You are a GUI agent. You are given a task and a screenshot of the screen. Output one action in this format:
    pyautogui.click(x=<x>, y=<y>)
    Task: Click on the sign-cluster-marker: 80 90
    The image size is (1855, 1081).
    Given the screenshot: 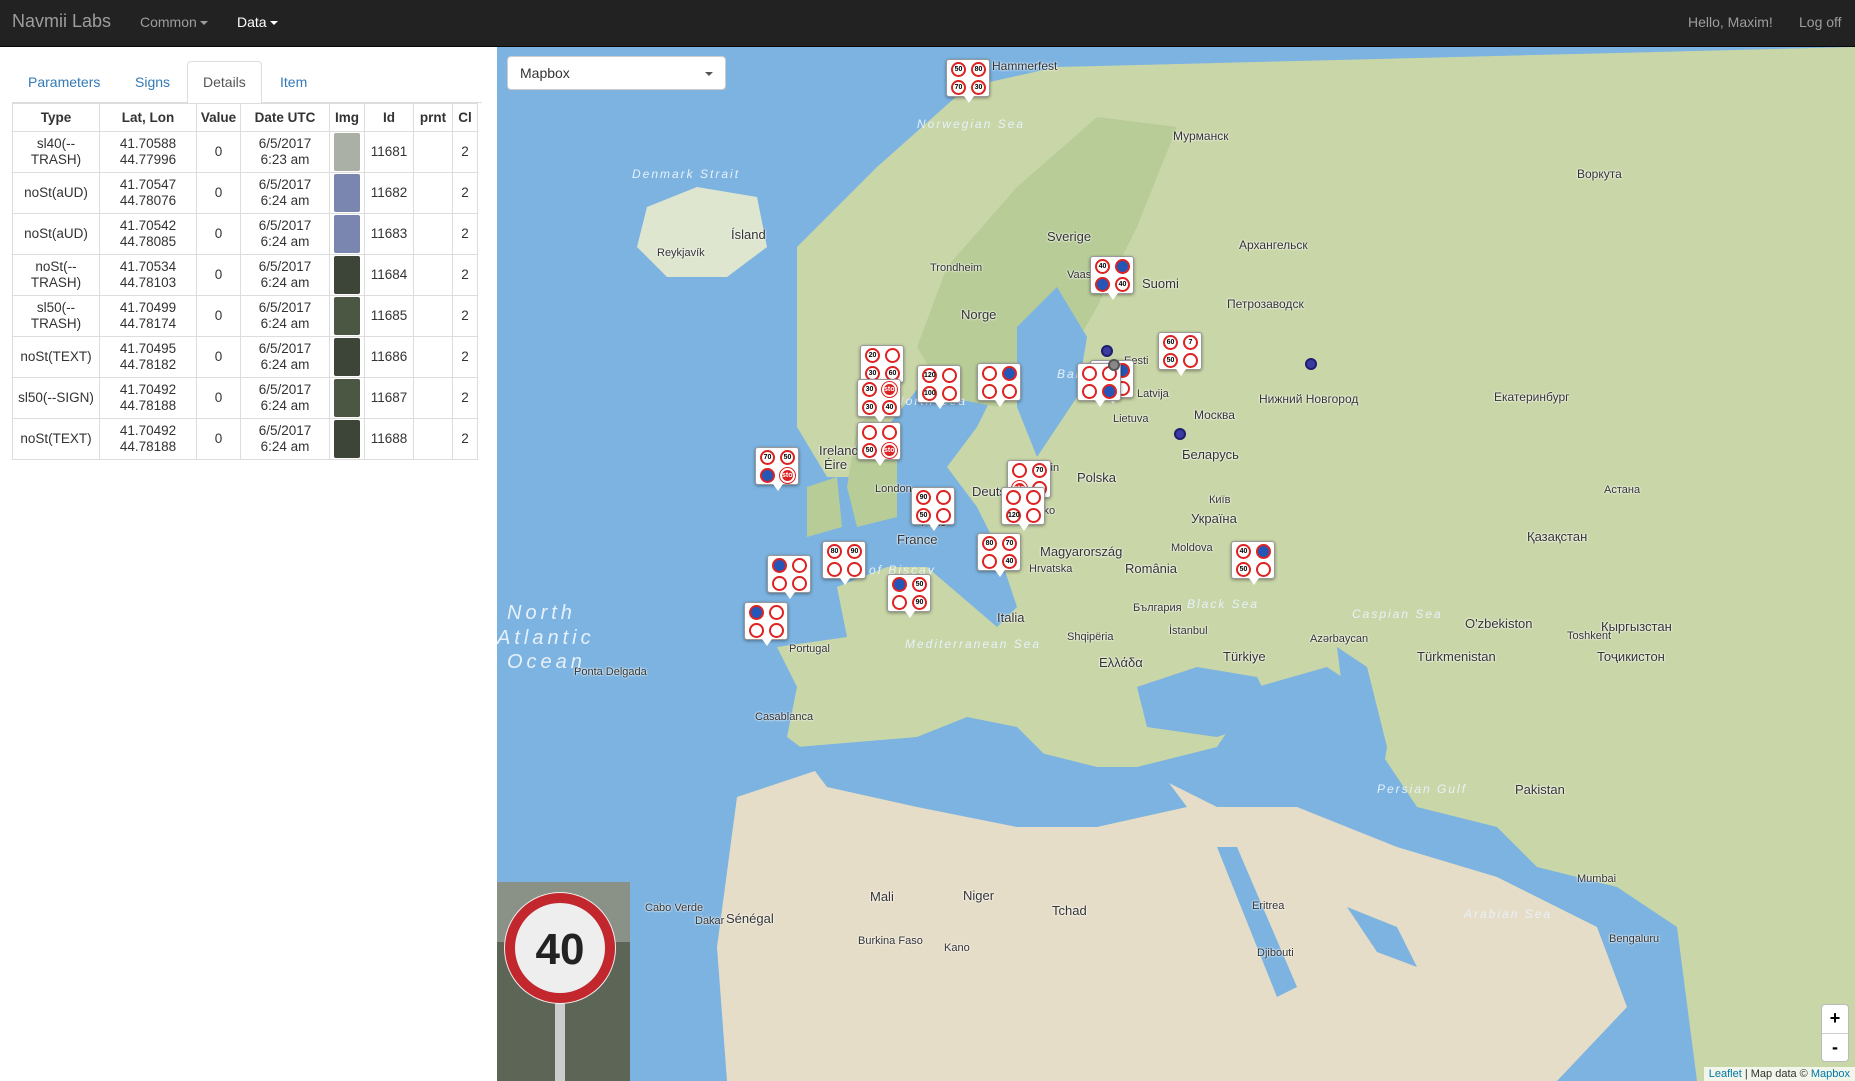 What is the action you would take?
    pyautogui.click(x=844, y=563)
    